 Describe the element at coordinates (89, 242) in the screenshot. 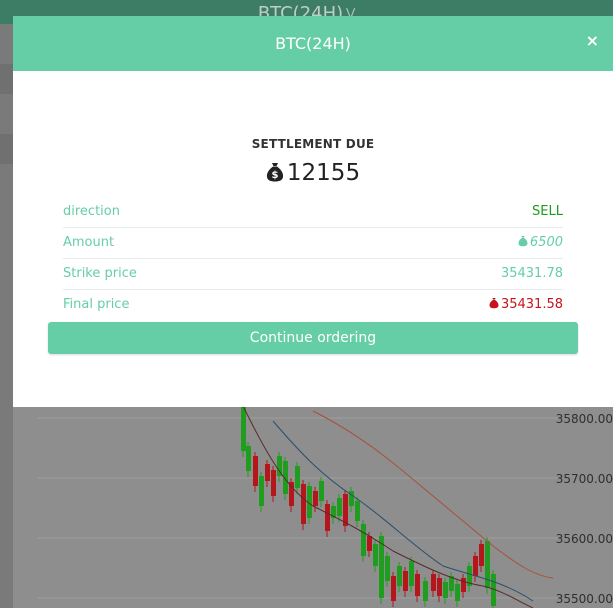

I see `detail-label: Amount` at that location.